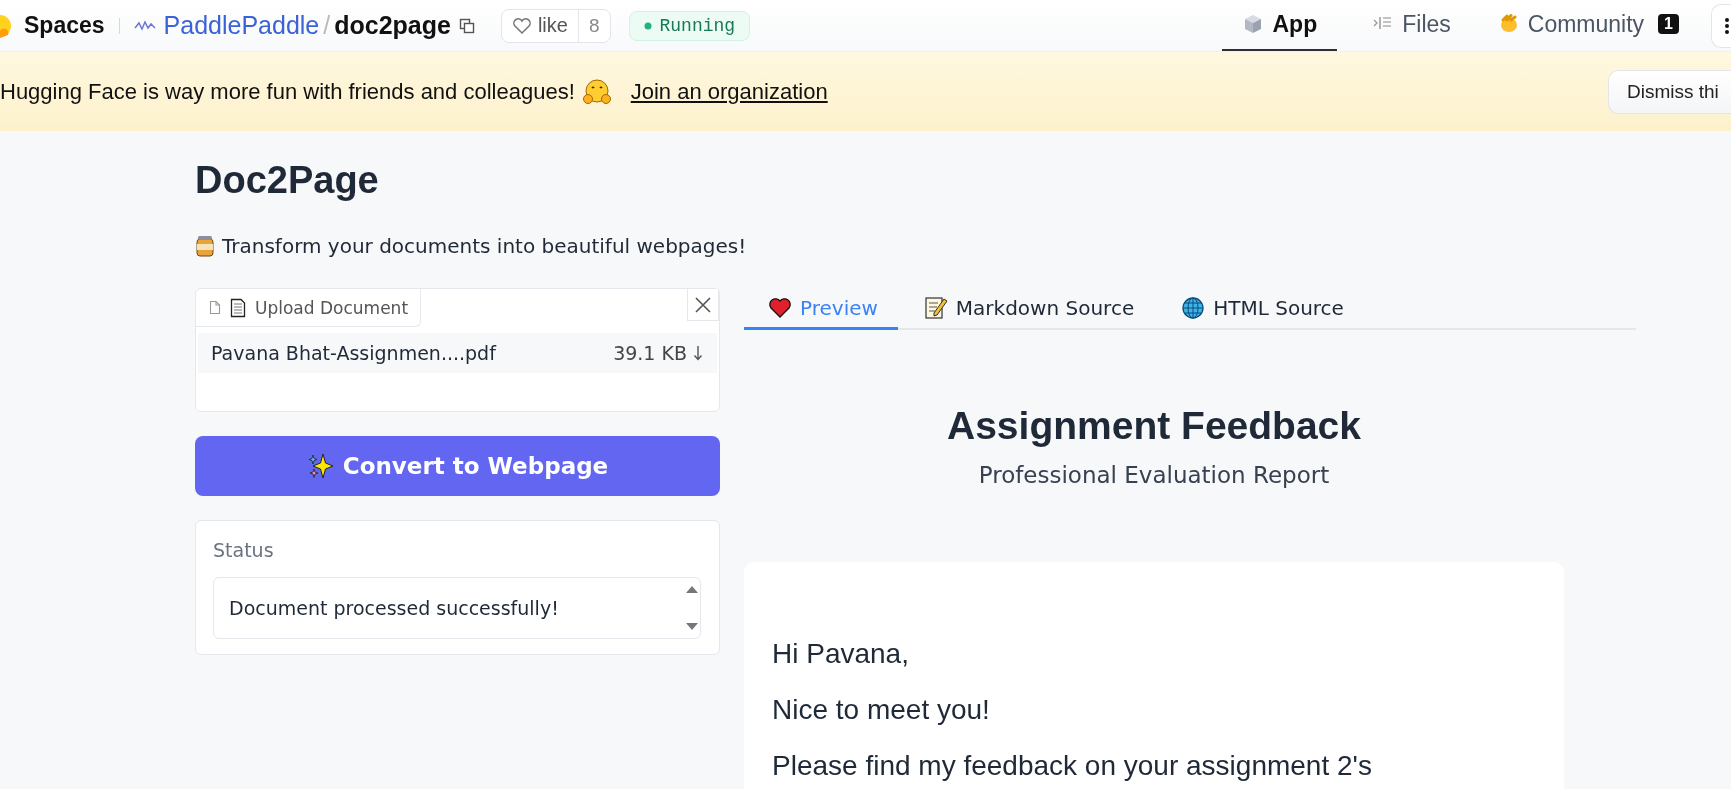 The height and width of the screenshot is (789, 1731). What do you see at coordinates (144, 25) in the screenshot?
I see `owner-logo-icon` at bounding box center [144, 25].